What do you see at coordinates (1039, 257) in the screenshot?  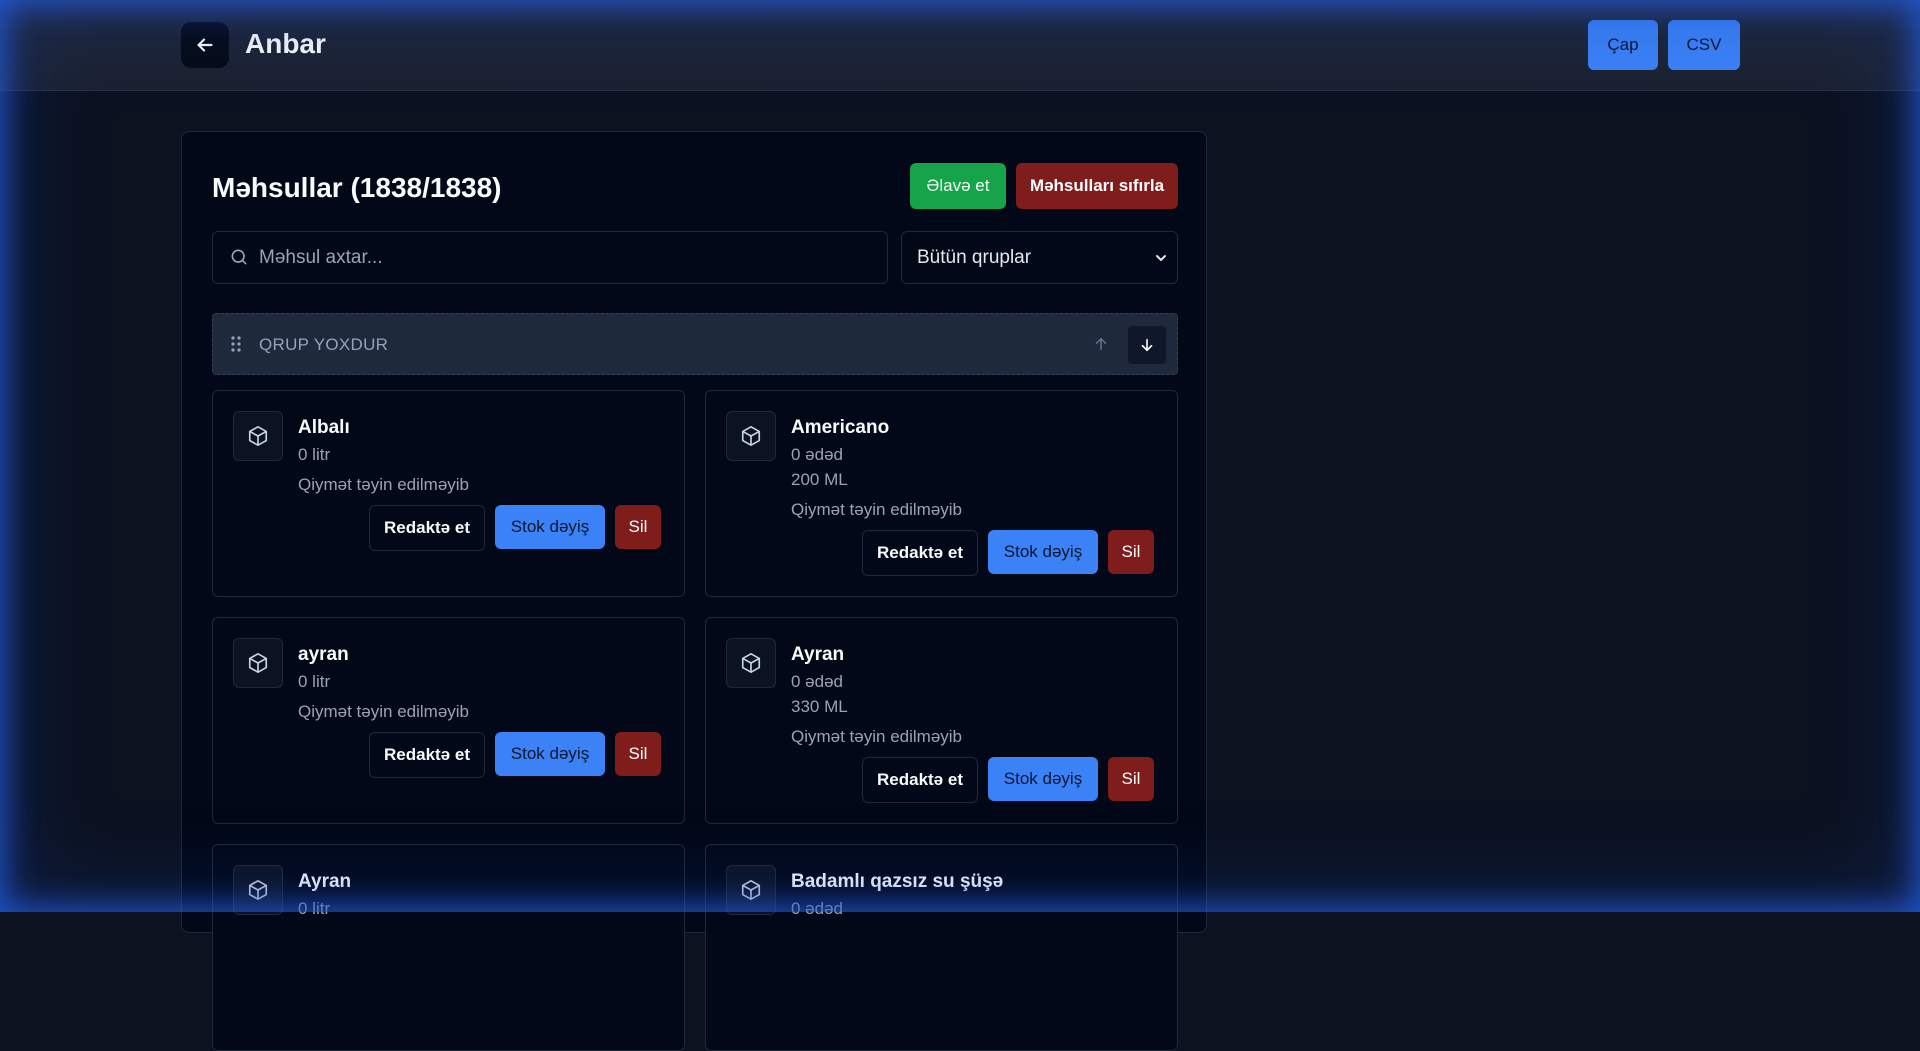 I see `group-filter-select: Bütün qruplar` at bounding box center [1039, 257].